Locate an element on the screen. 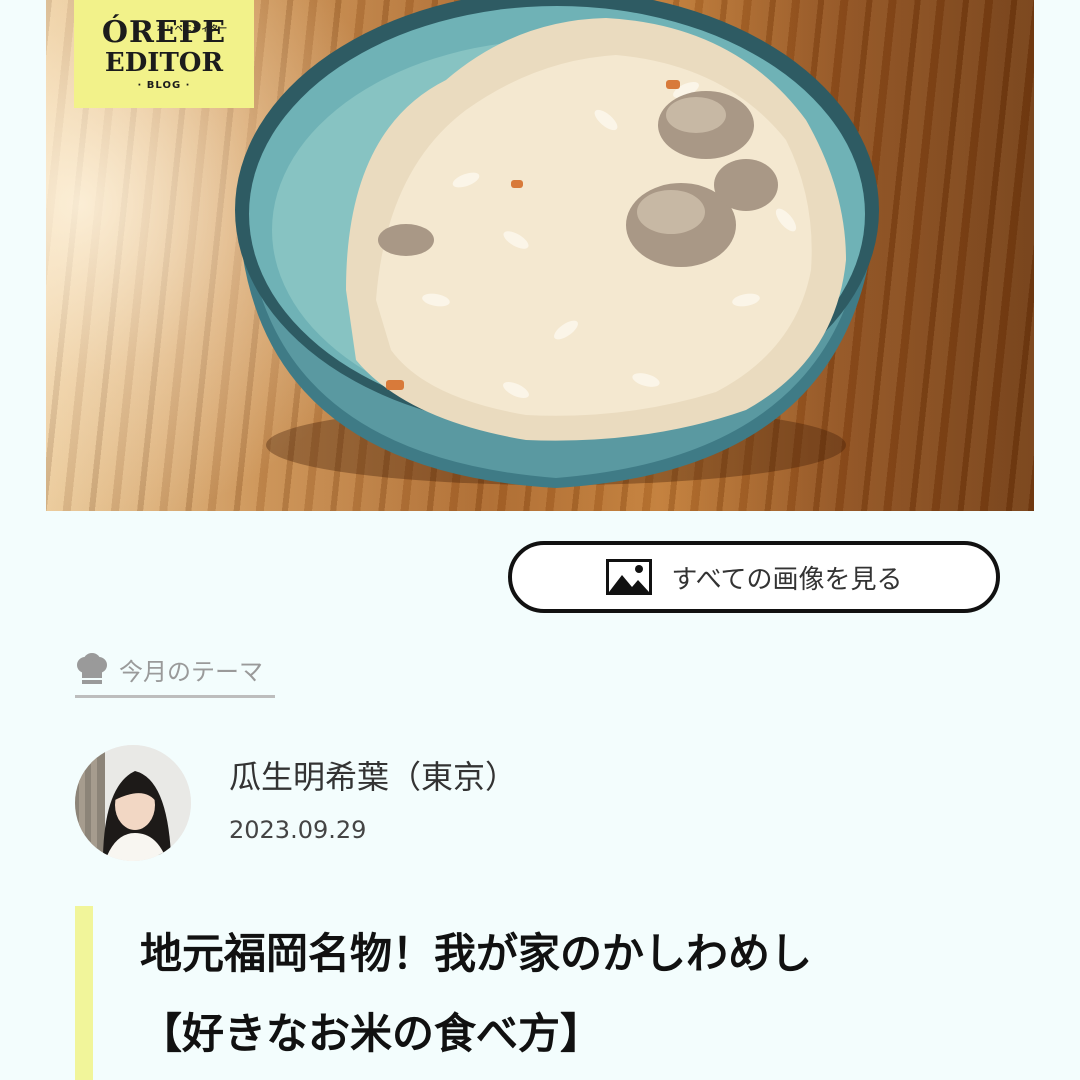  author-portrait is located at coordinates (133, 803).